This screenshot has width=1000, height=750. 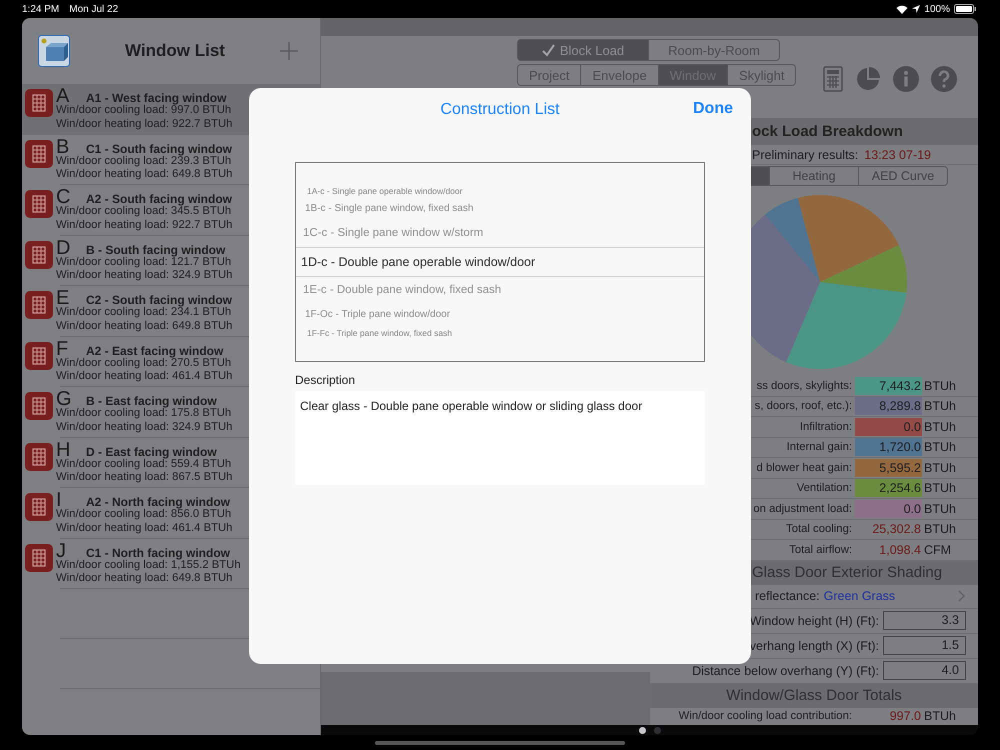 What do you see at coordinates (924, 670) in the screenshot?
I see `number-field: 4.0` at bounding box center [924, 670].